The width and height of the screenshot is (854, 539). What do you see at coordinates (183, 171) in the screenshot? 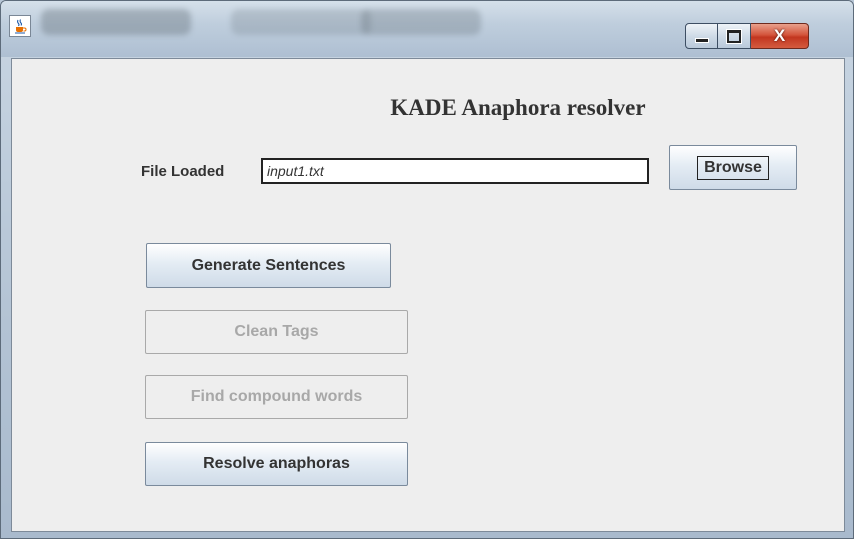
I see `file-loaded-label: File Loaded` at bounding box center [183, 171].